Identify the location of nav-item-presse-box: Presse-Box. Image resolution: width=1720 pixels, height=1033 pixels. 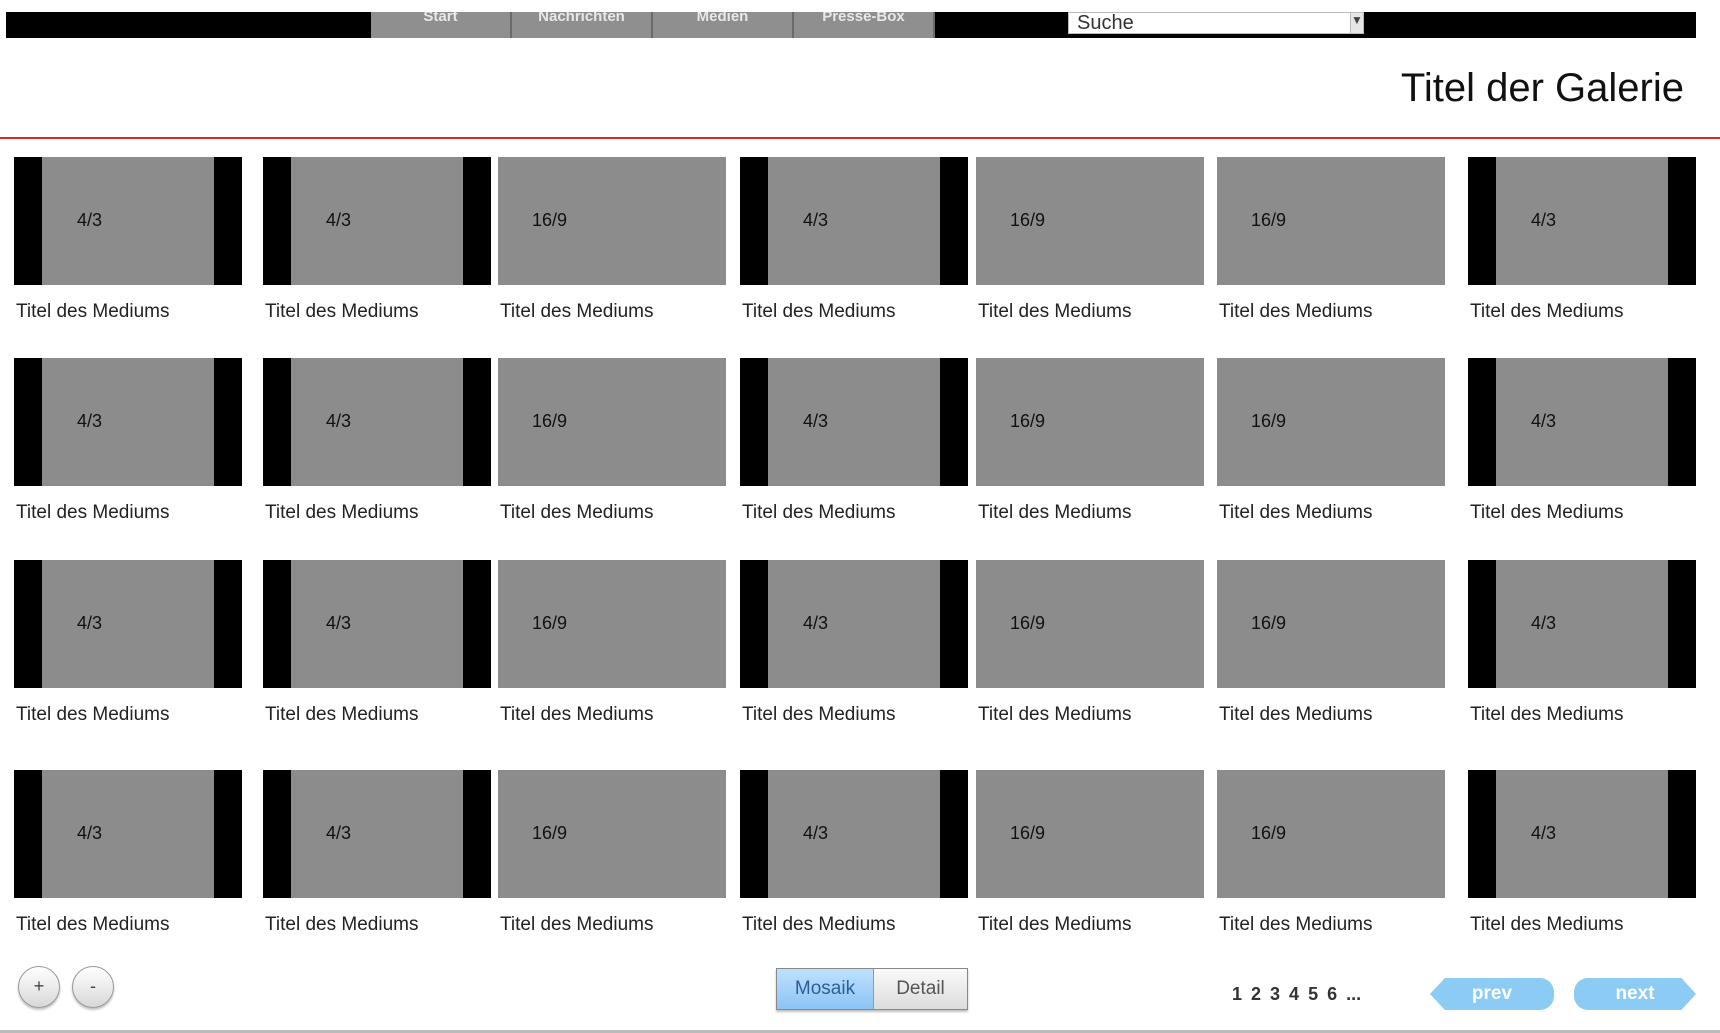
(864, 25).